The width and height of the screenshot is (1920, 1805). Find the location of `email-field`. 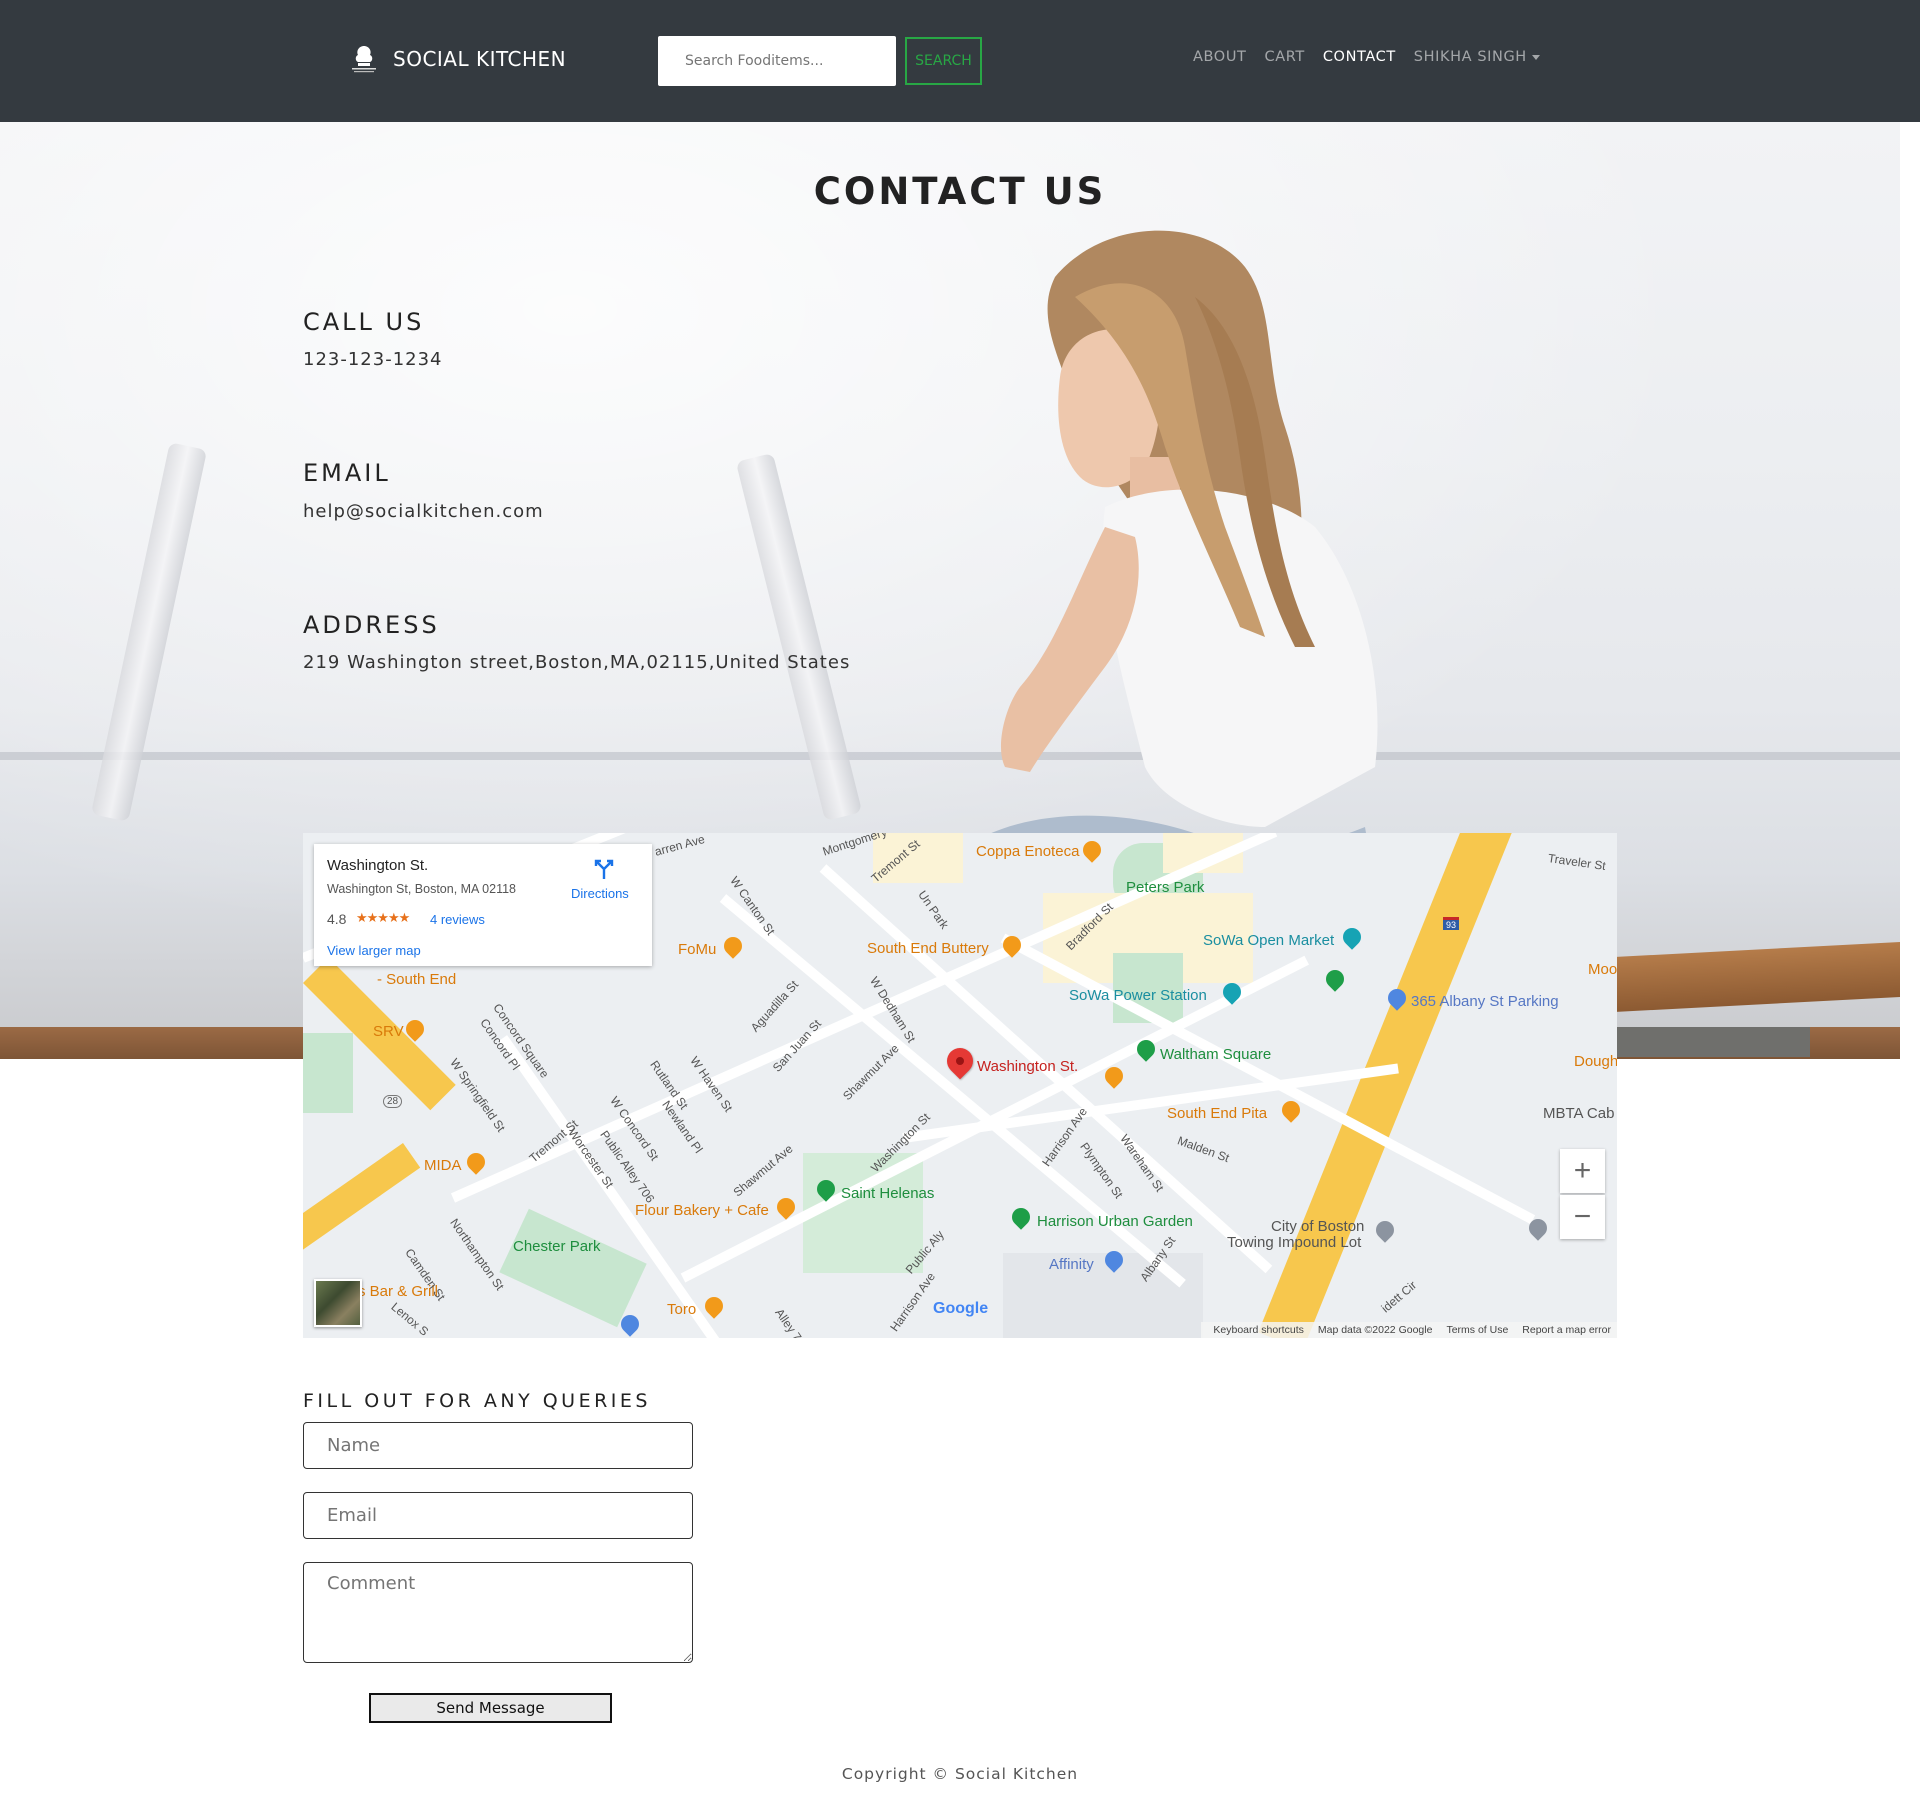

email-field is located at coordinates (498, 1515).